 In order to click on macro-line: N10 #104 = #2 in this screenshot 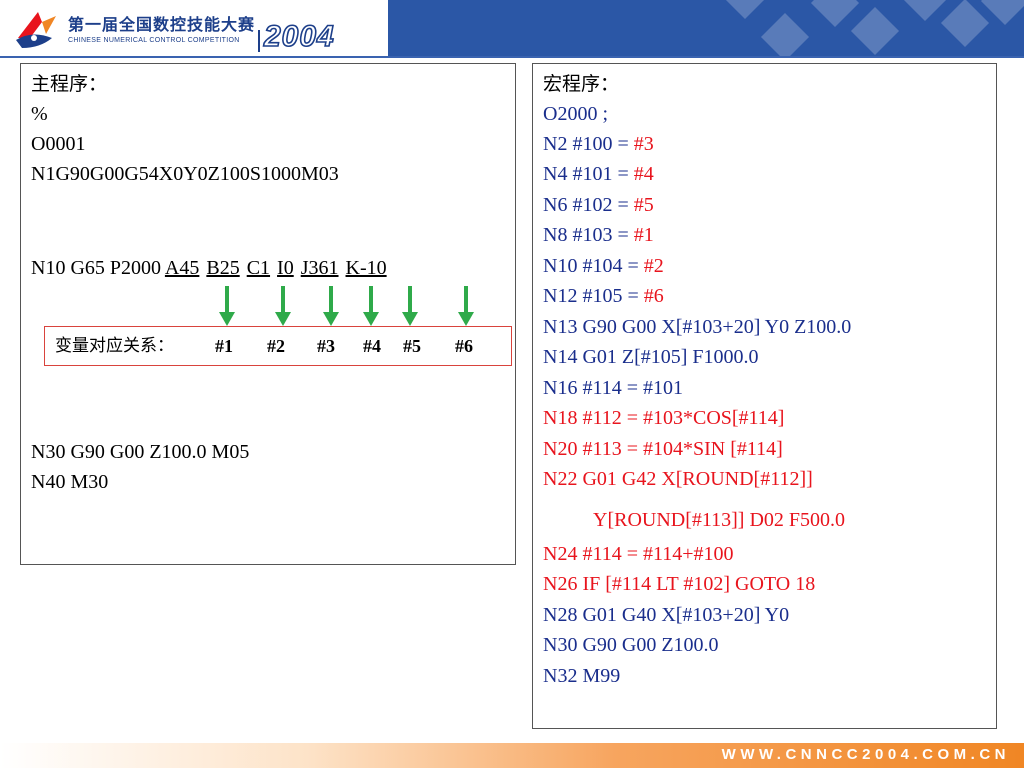, I will do `click(603, 266)`.